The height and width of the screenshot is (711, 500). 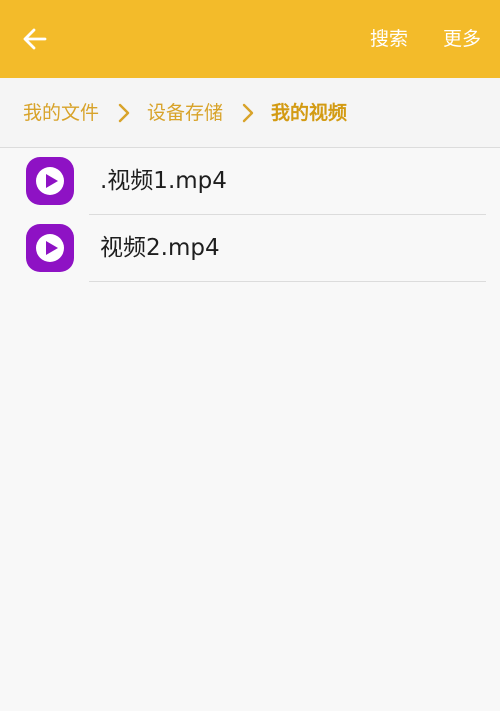 I want to click on back-button, so click(x=34, y=39).